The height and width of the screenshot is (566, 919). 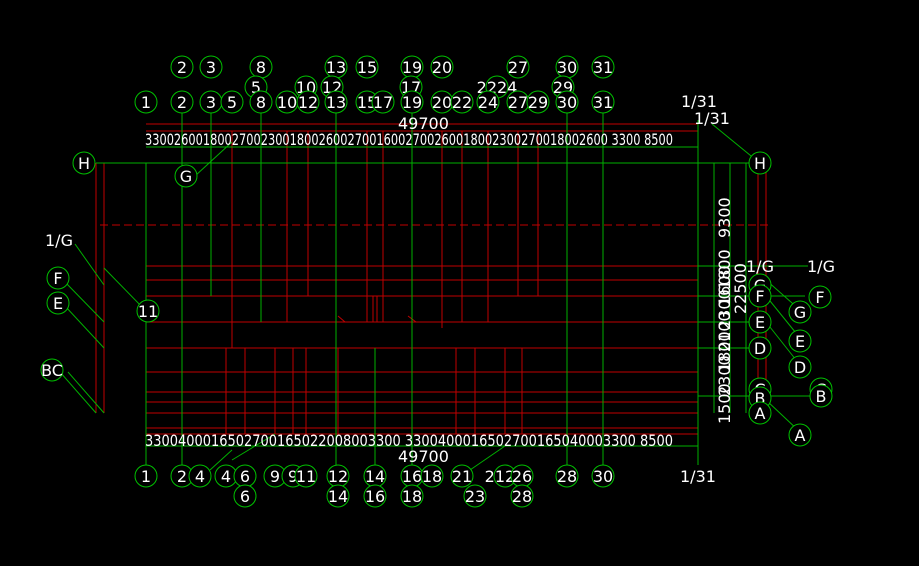 I want to click on top-axis-bubble-label: 27, so click(x=518, y=102).